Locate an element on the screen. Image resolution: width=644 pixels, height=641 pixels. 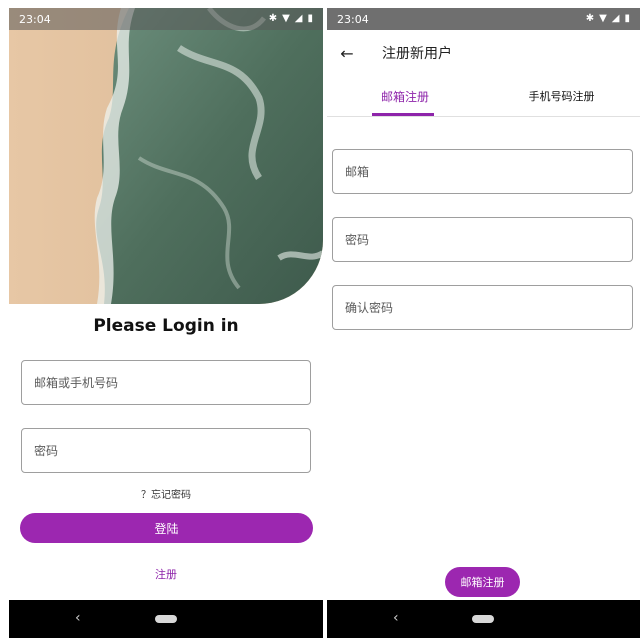
password-field is located at coordinates (166, 450).